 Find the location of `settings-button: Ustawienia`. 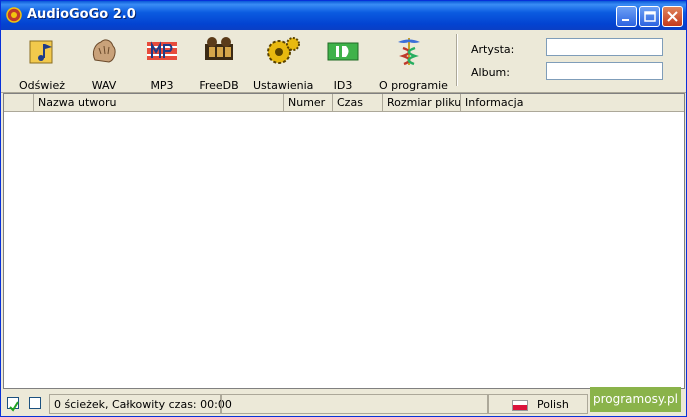

settings-button: Ustawienia is located at coordinates (283, 63).